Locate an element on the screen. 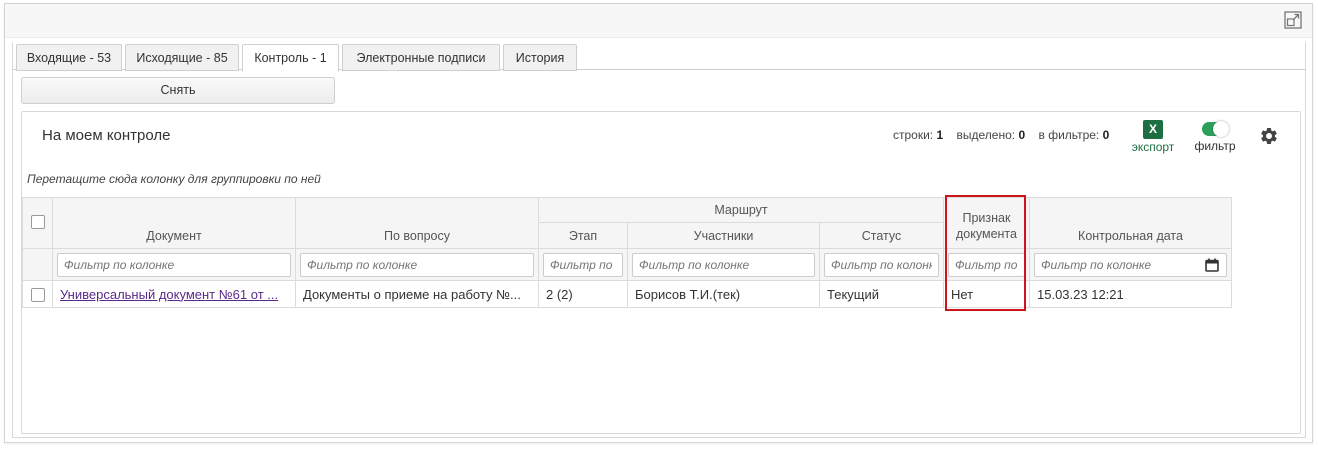  filter-input-status is located at coordinates (881, 264).